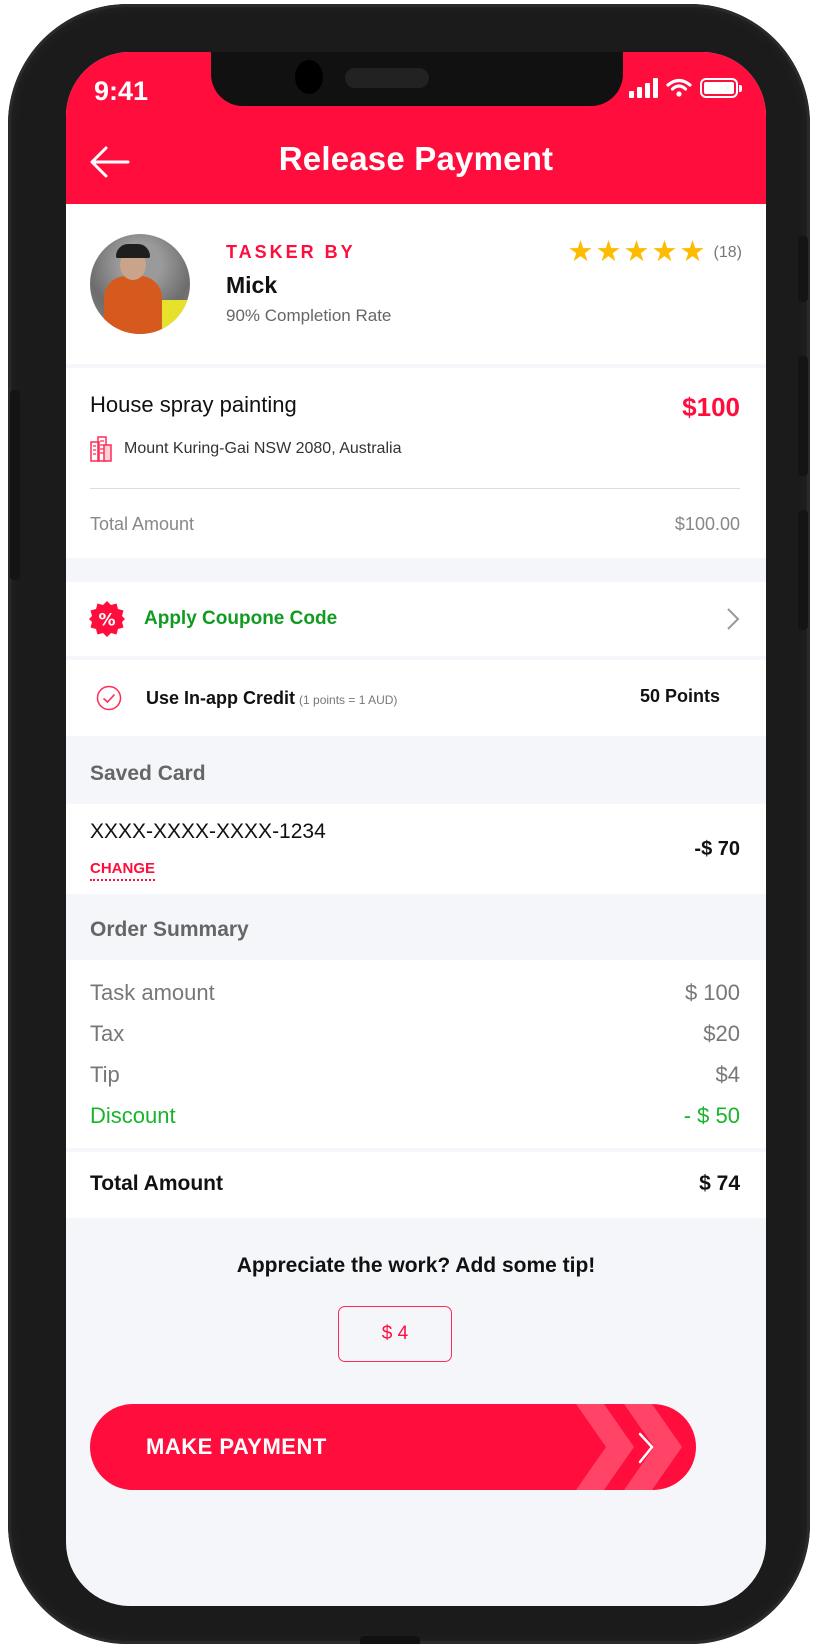  Describe the element at coordinates (140, 284) in the screenshot. I see `avatar` at that location.